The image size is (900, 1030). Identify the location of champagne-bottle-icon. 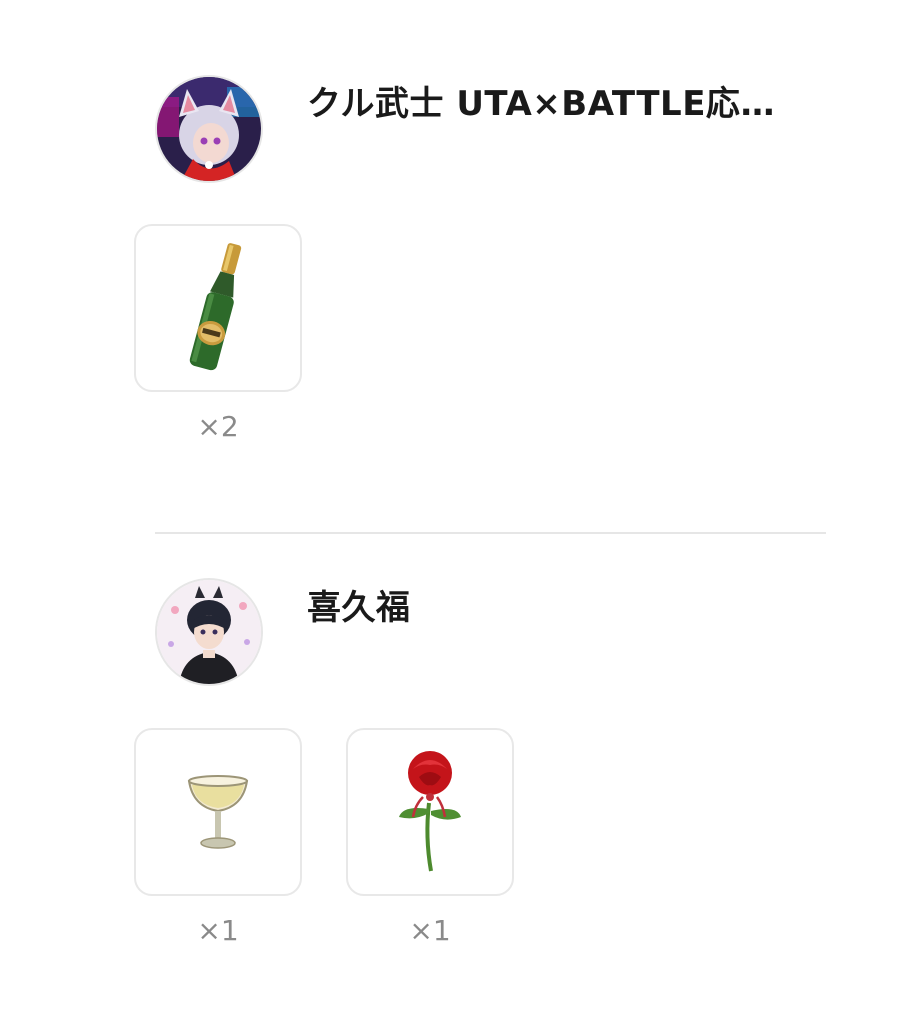
(215, 307).